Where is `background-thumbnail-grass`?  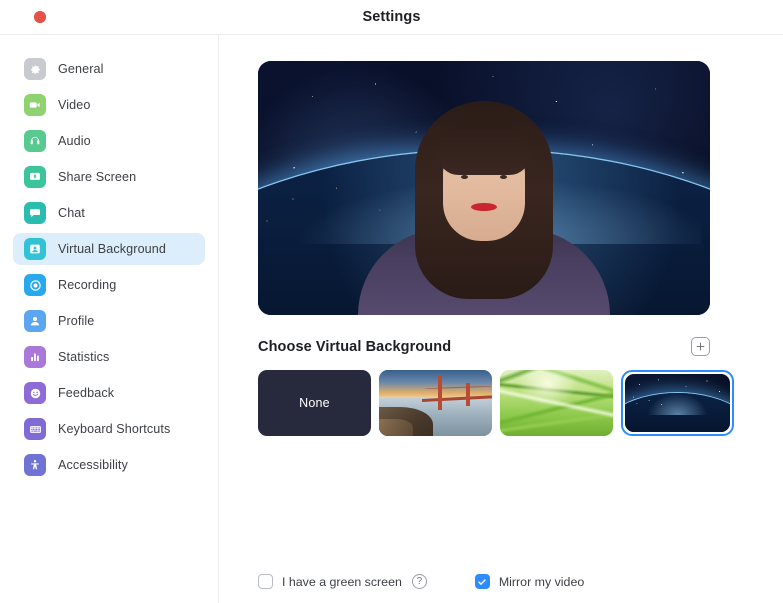 background-thumbnail-grass is located at coordinates (556, 403).